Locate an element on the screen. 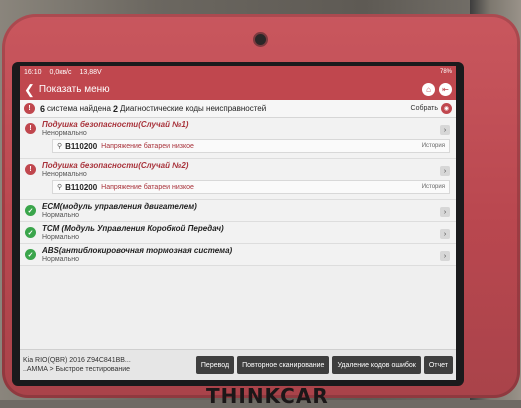  summary-text-2: Диагностические коды неисправностей is located at coordinates (193, 108).